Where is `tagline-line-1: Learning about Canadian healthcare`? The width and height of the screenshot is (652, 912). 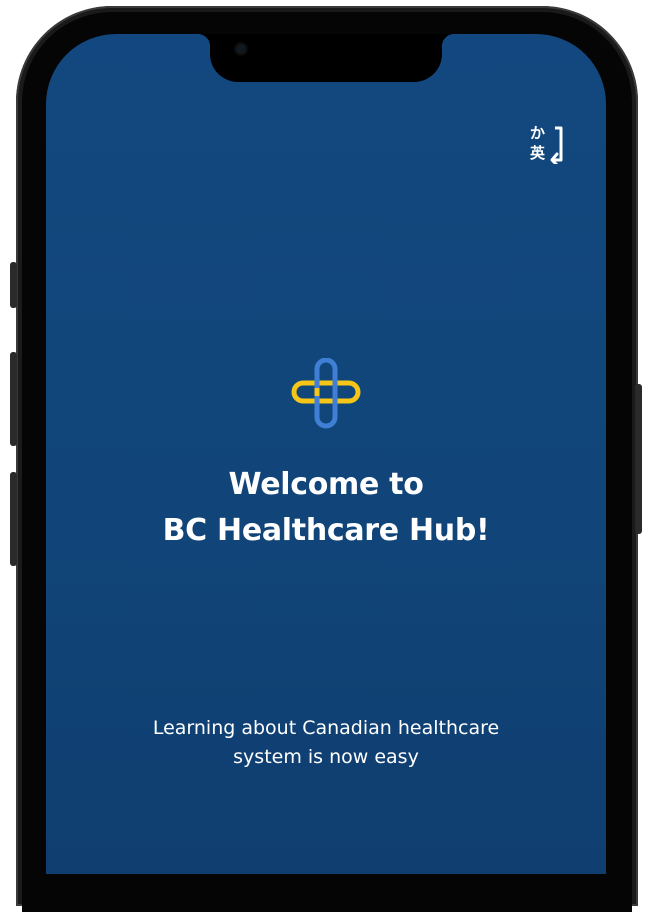 tagline-line-1: Learning about Canadian healthcare is located at coordinates (326, 728).